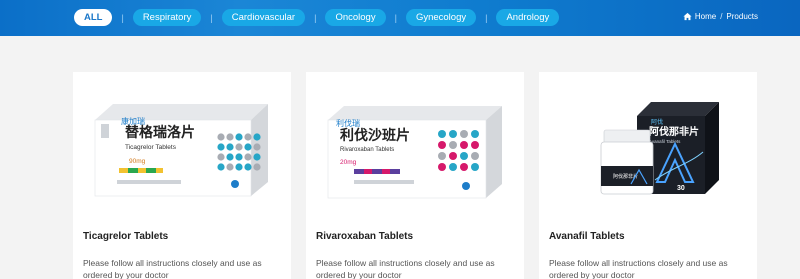  Describe the element at coordinates (681, 188) in the screenshot. I see `box-dose: 30` at that location.